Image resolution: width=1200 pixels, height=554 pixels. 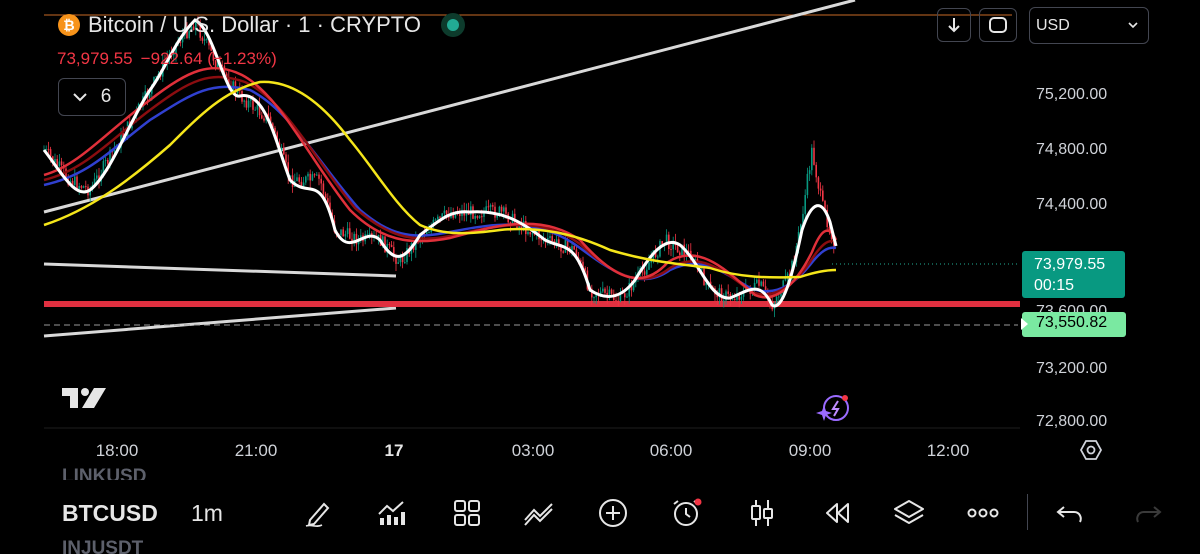 I want to click on symbol-next: INJUSDT, so click(x=102, y=546).